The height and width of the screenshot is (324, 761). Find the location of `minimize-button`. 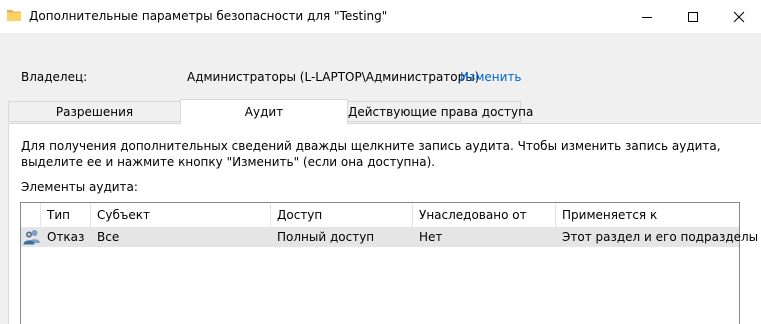

minimize-button is located at coordinates (647, 16).